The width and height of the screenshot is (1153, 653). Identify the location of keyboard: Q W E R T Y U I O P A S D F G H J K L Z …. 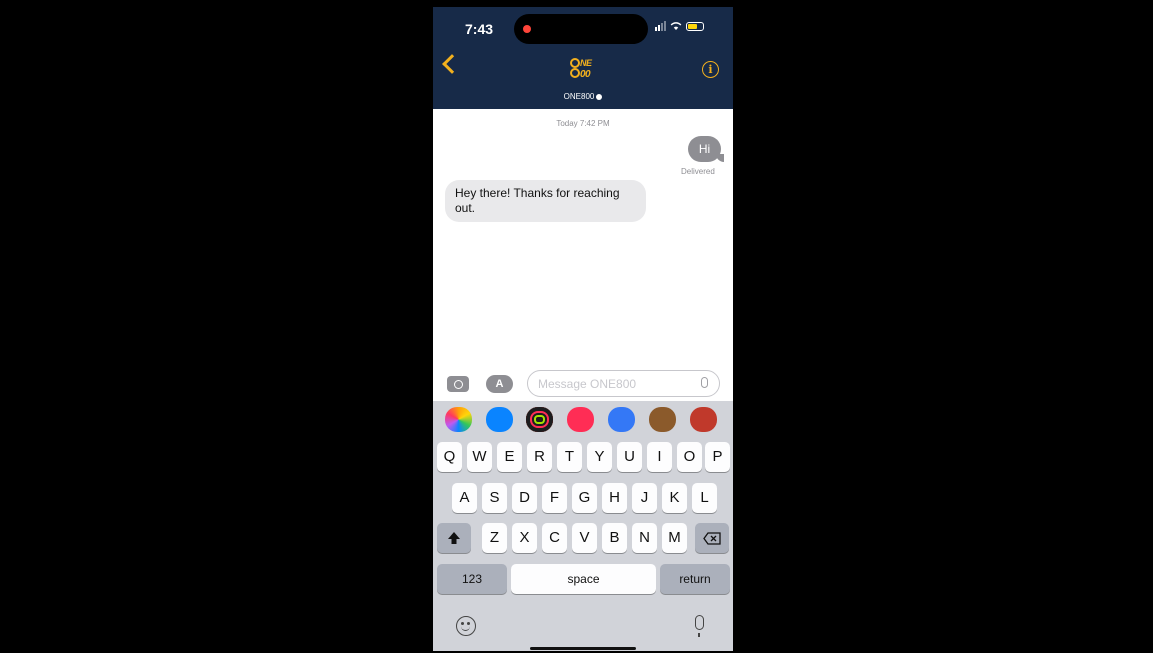
(583, 544).